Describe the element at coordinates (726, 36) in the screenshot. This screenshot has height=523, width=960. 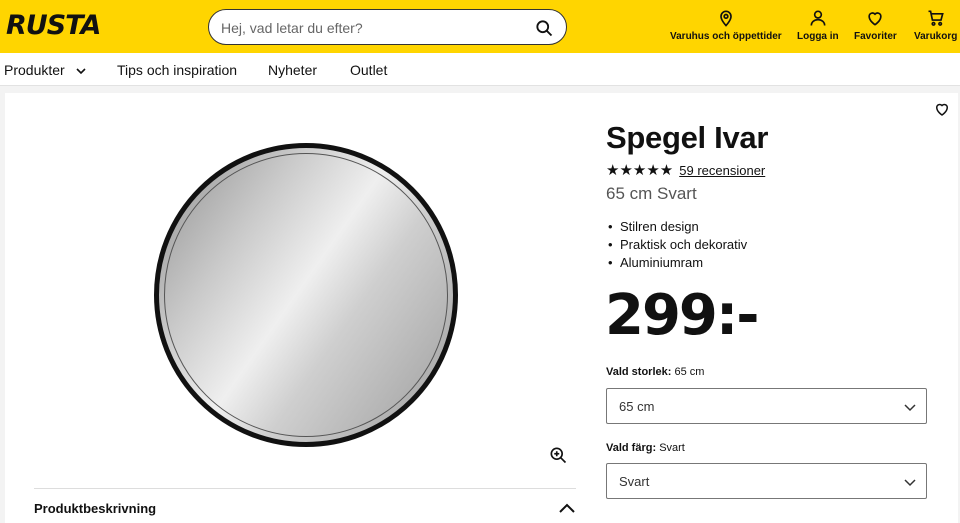
I see `stores-label: Varuhus och öppettider` at that location.